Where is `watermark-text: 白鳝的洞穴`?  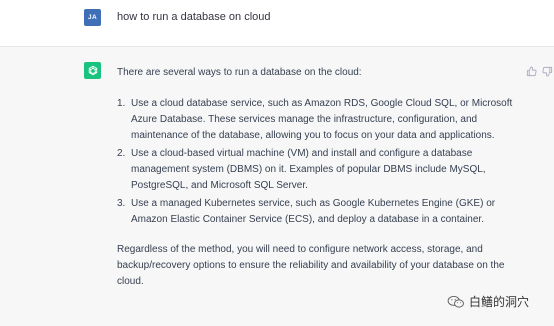 watermark-text: 白鳝的洞穴 is located at coordinates (499, 302).